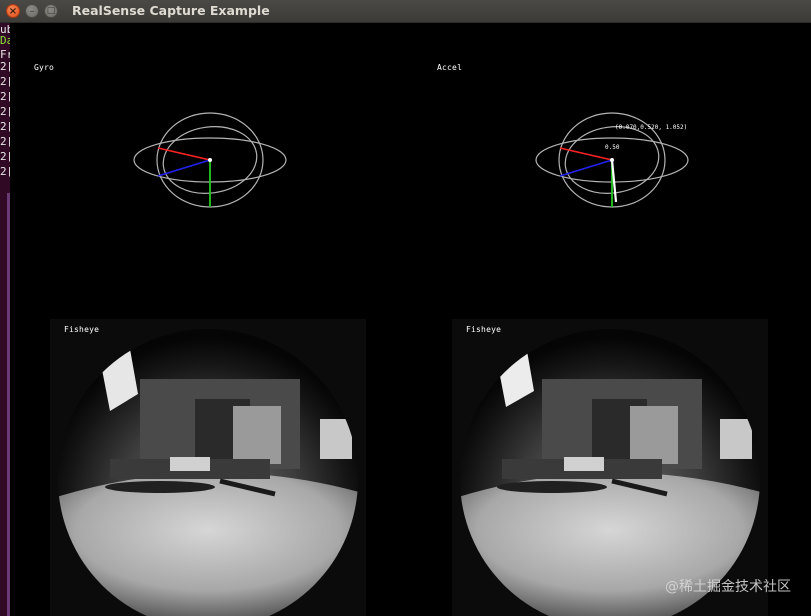 This screenshot has height=616, width=811. What do you see at coordinates (5, 54) in the screenshot?
I see `terminal-line: Fr` at bounding box center [5, 54].